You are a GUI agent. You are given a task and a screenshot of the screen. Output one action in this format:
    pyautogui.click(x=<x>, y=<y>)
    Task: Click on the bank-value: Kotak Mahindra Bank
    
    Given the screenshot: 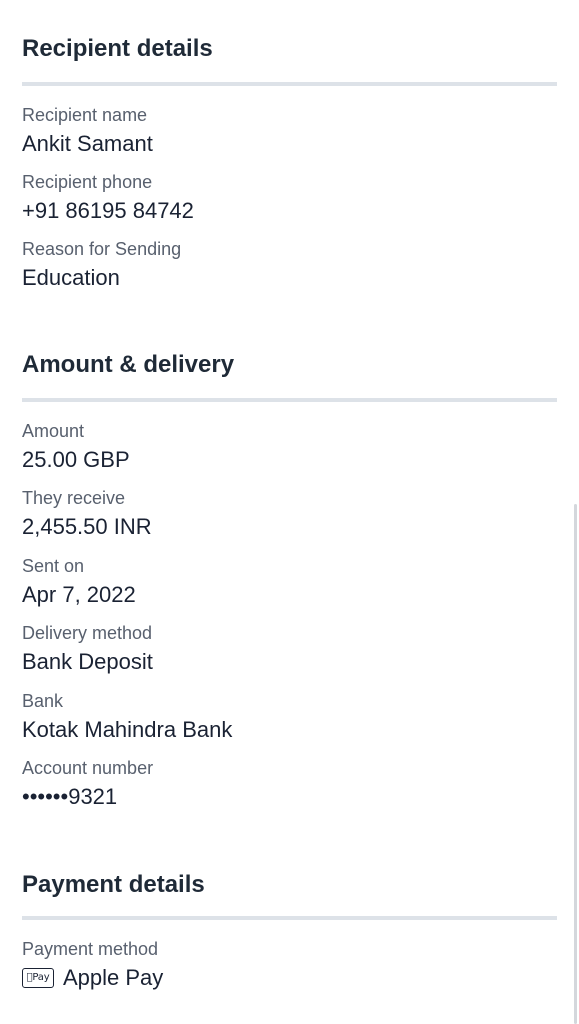 What is the action you would take?
    pyautogui.click(x=127, y=729)
    